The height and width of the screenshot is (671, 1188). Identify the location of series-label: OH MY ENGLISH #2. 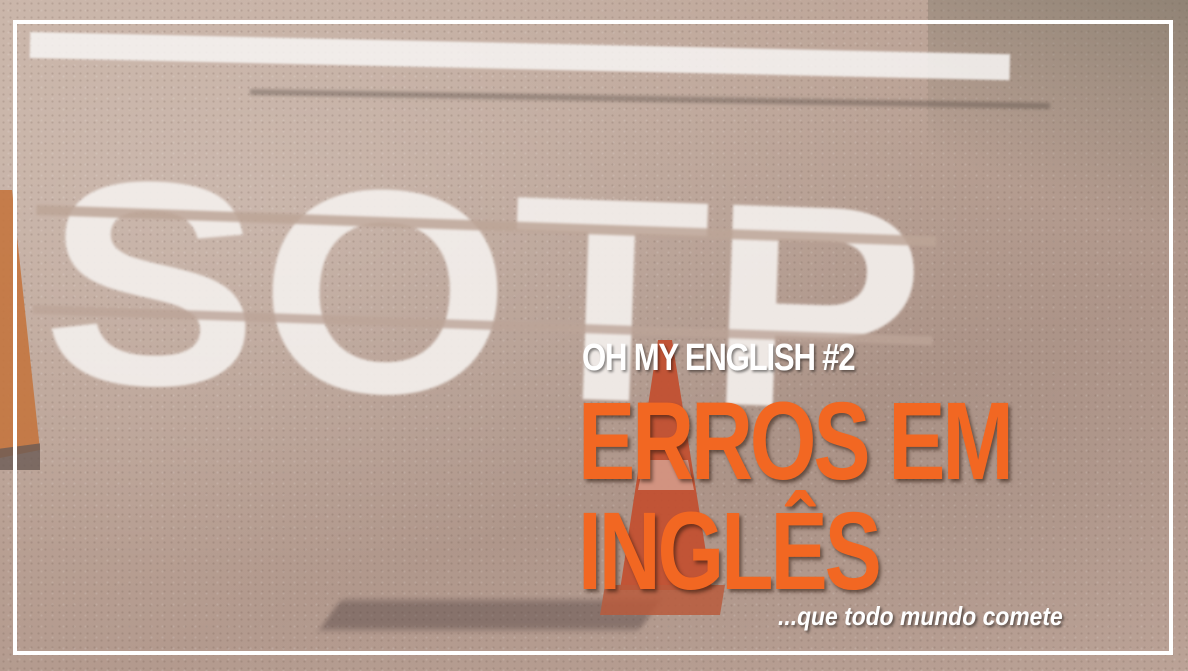
(719, 358).